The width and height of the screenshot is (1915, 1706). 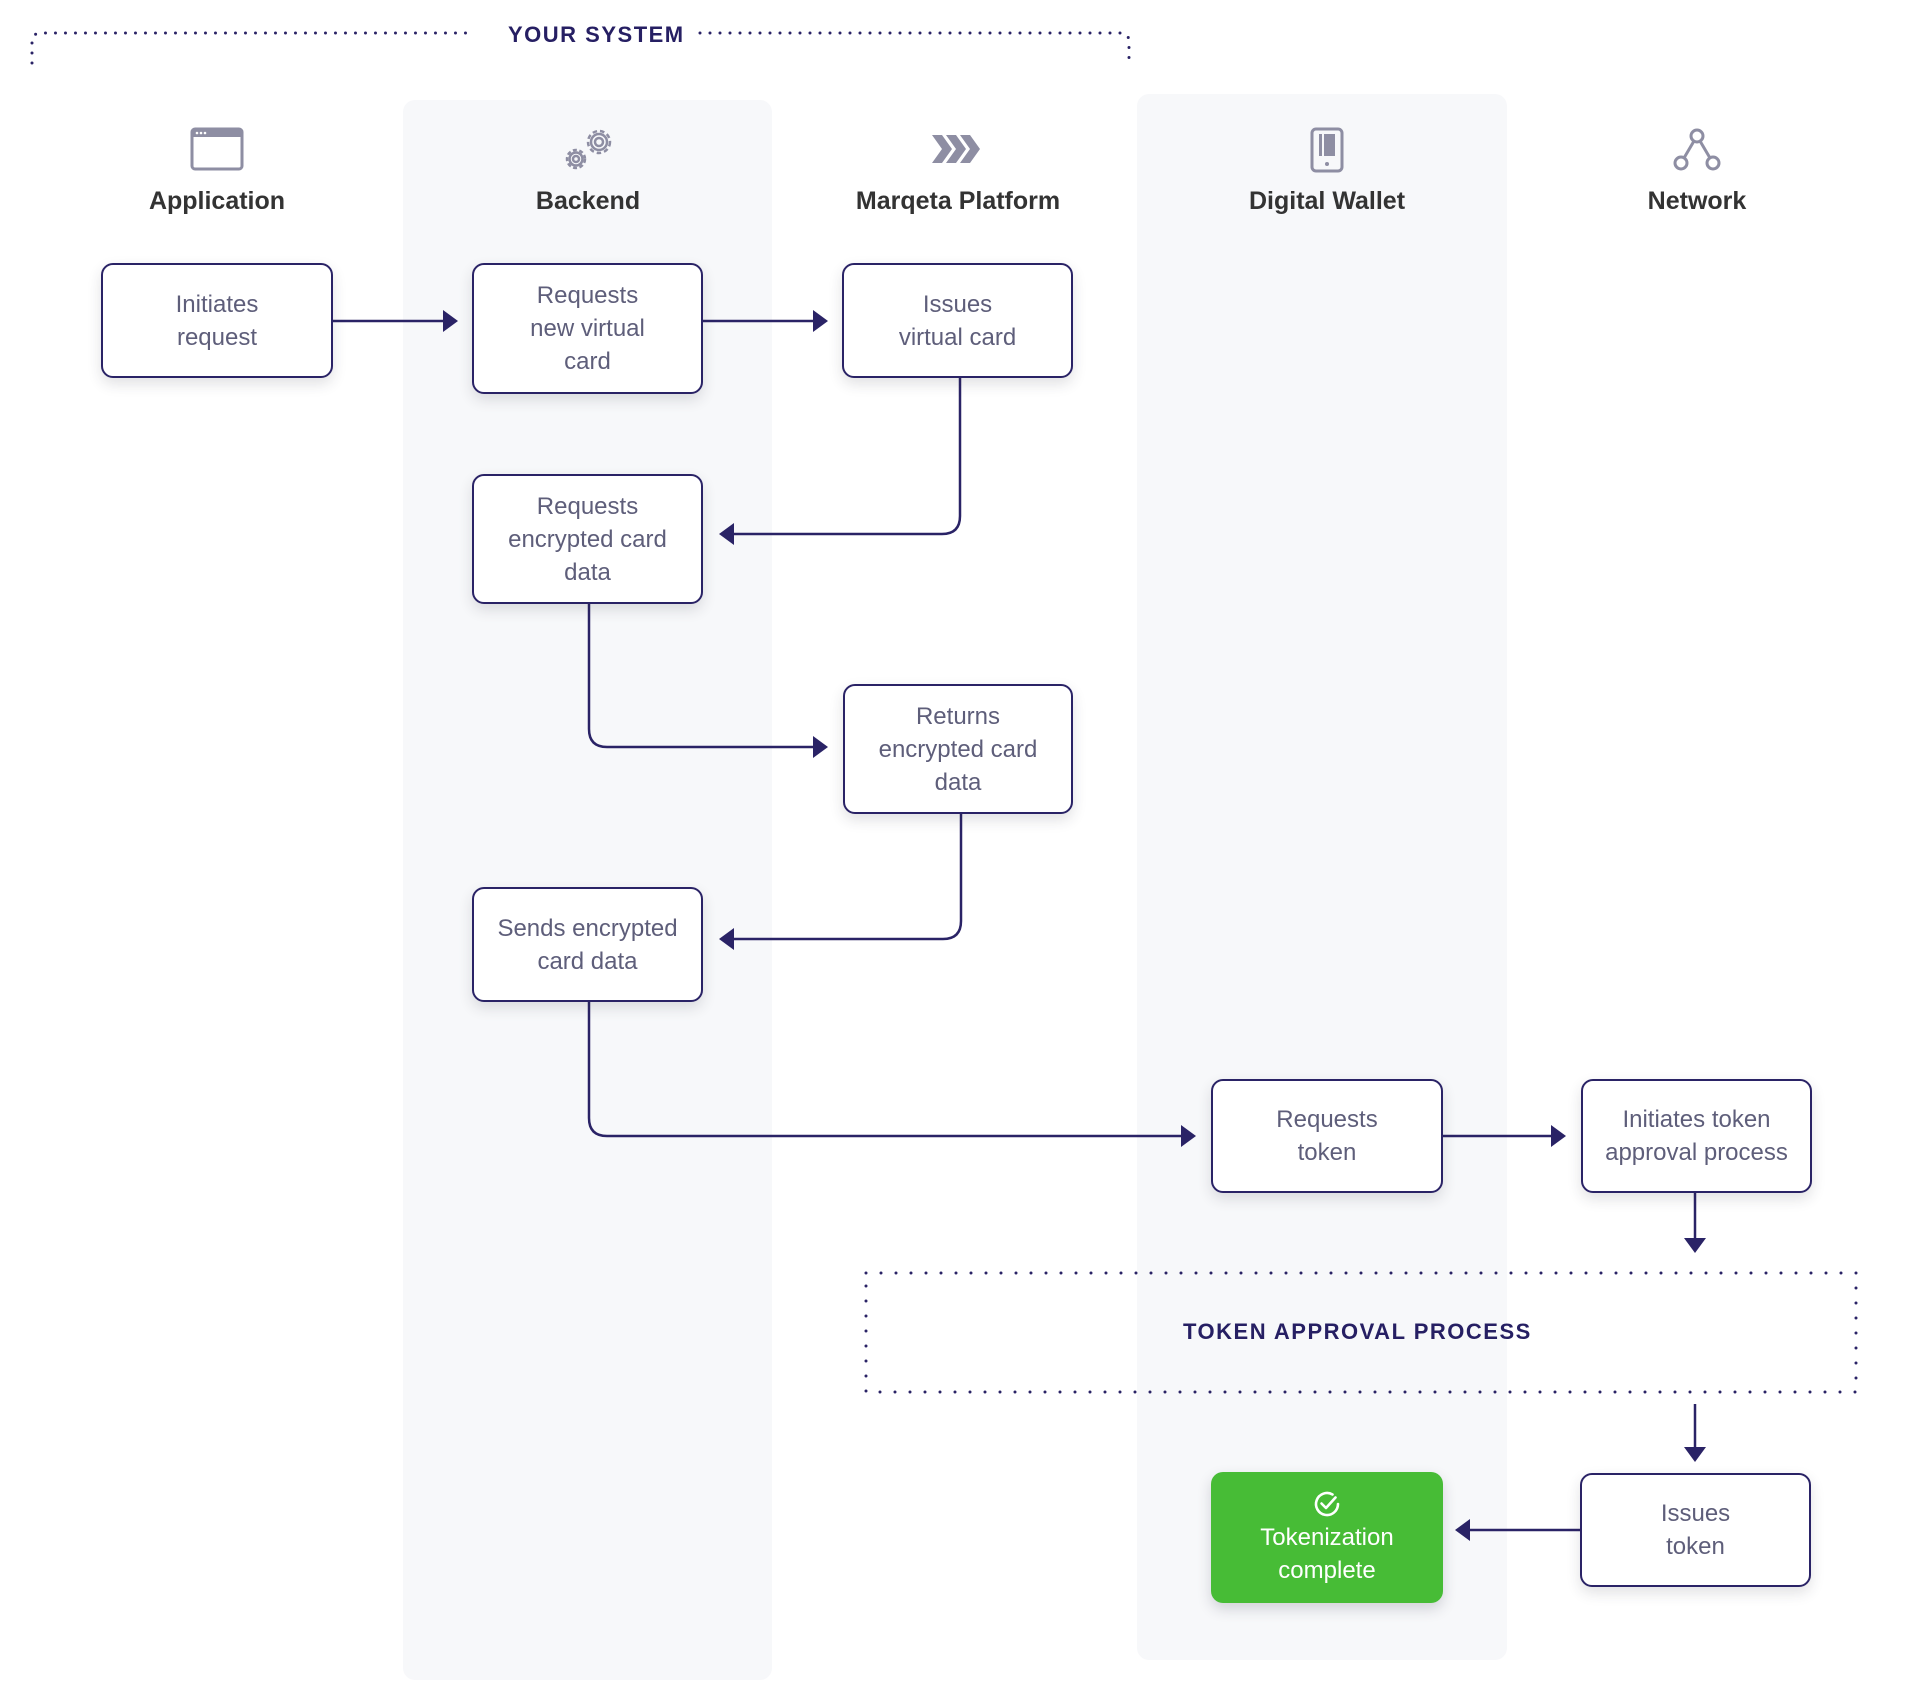 What do you see at coordinates (1695, 1245) in the screenshot?
I see `arrowhead-process` at bounding box center [1695, 1245].